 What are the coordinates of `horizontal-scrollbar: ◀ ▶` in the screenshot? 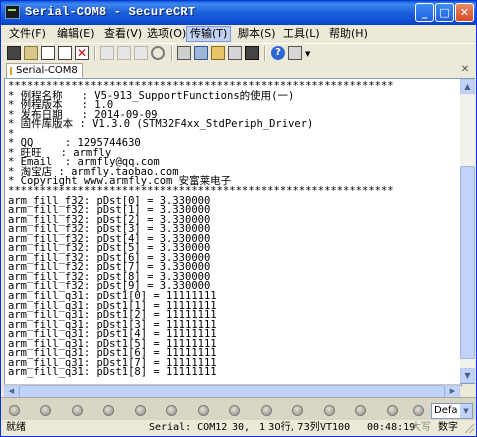 It's located at (232, 391).